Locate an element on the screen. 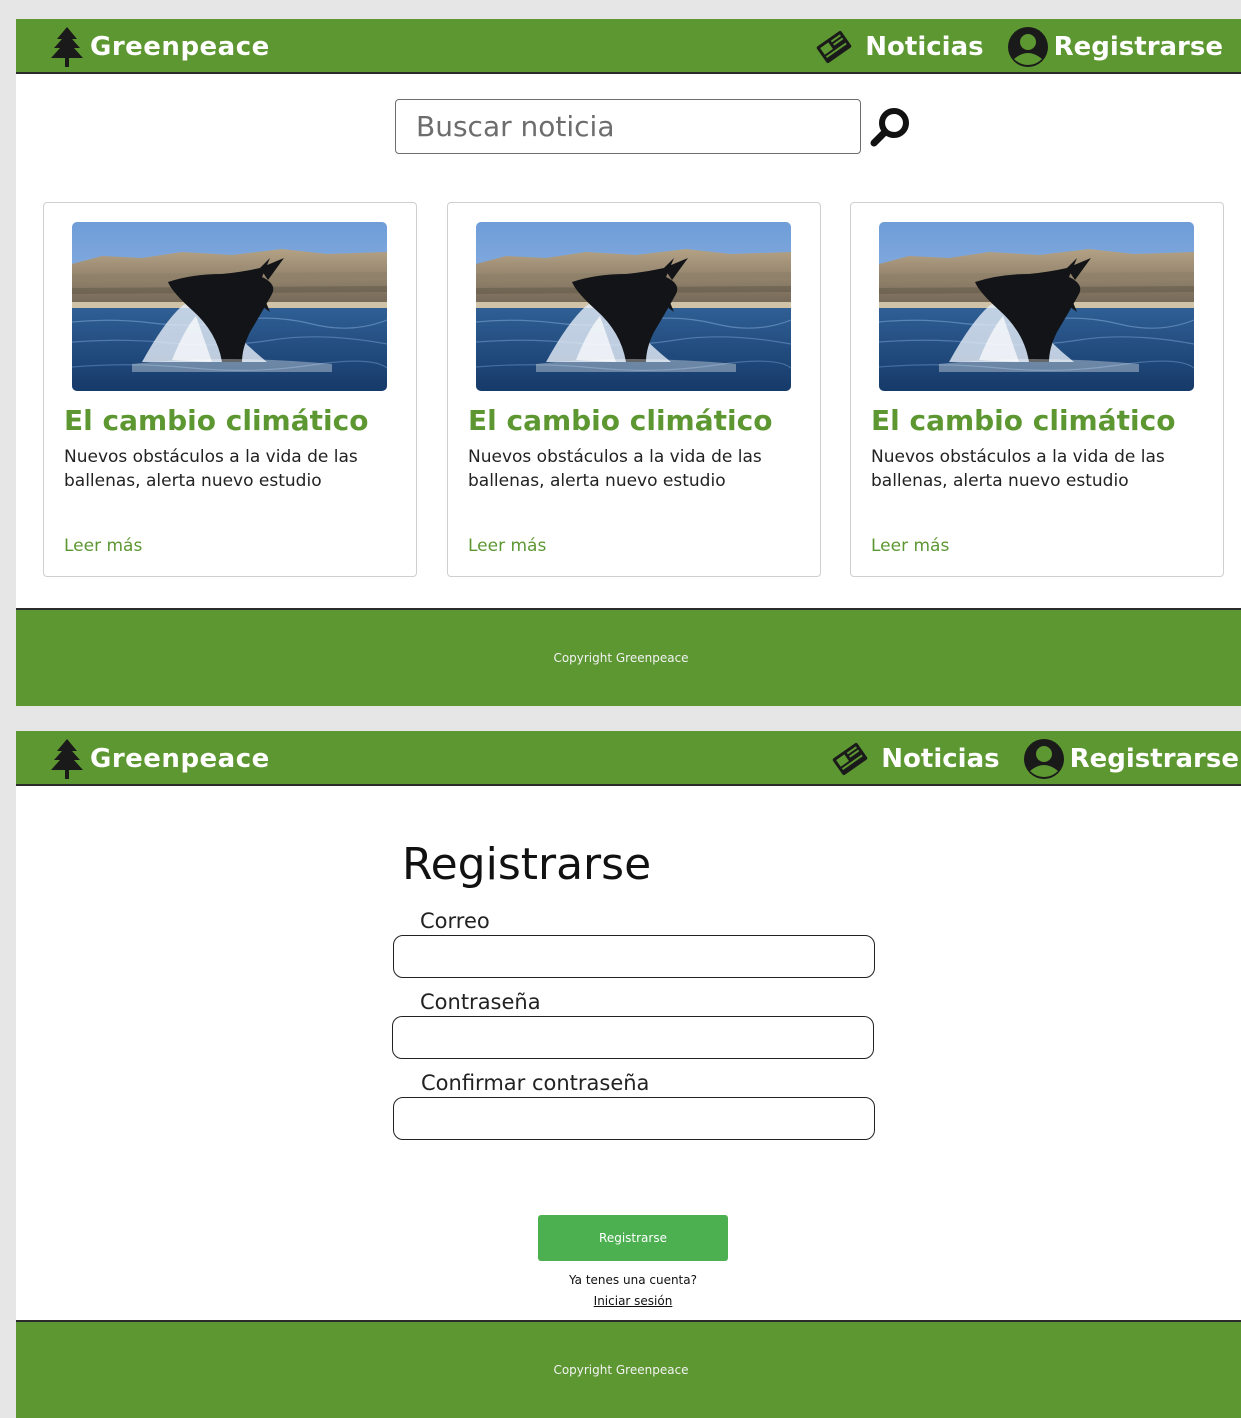  login-link-wrapper: Iniciar sesión is located at coordinates (628, 1301).